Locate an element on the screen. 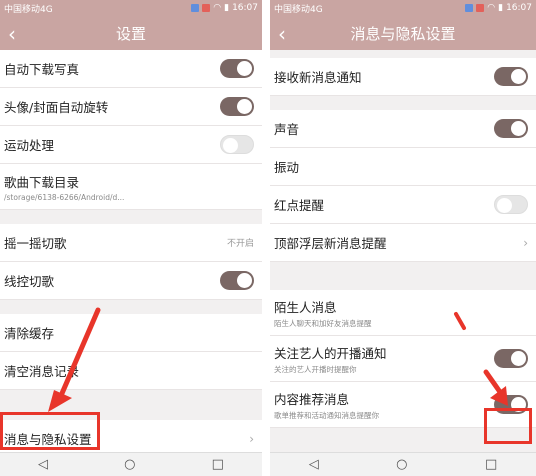  setting-auto-rotate: 头像/封面自动旋转 is located at coordinates (131, 107).